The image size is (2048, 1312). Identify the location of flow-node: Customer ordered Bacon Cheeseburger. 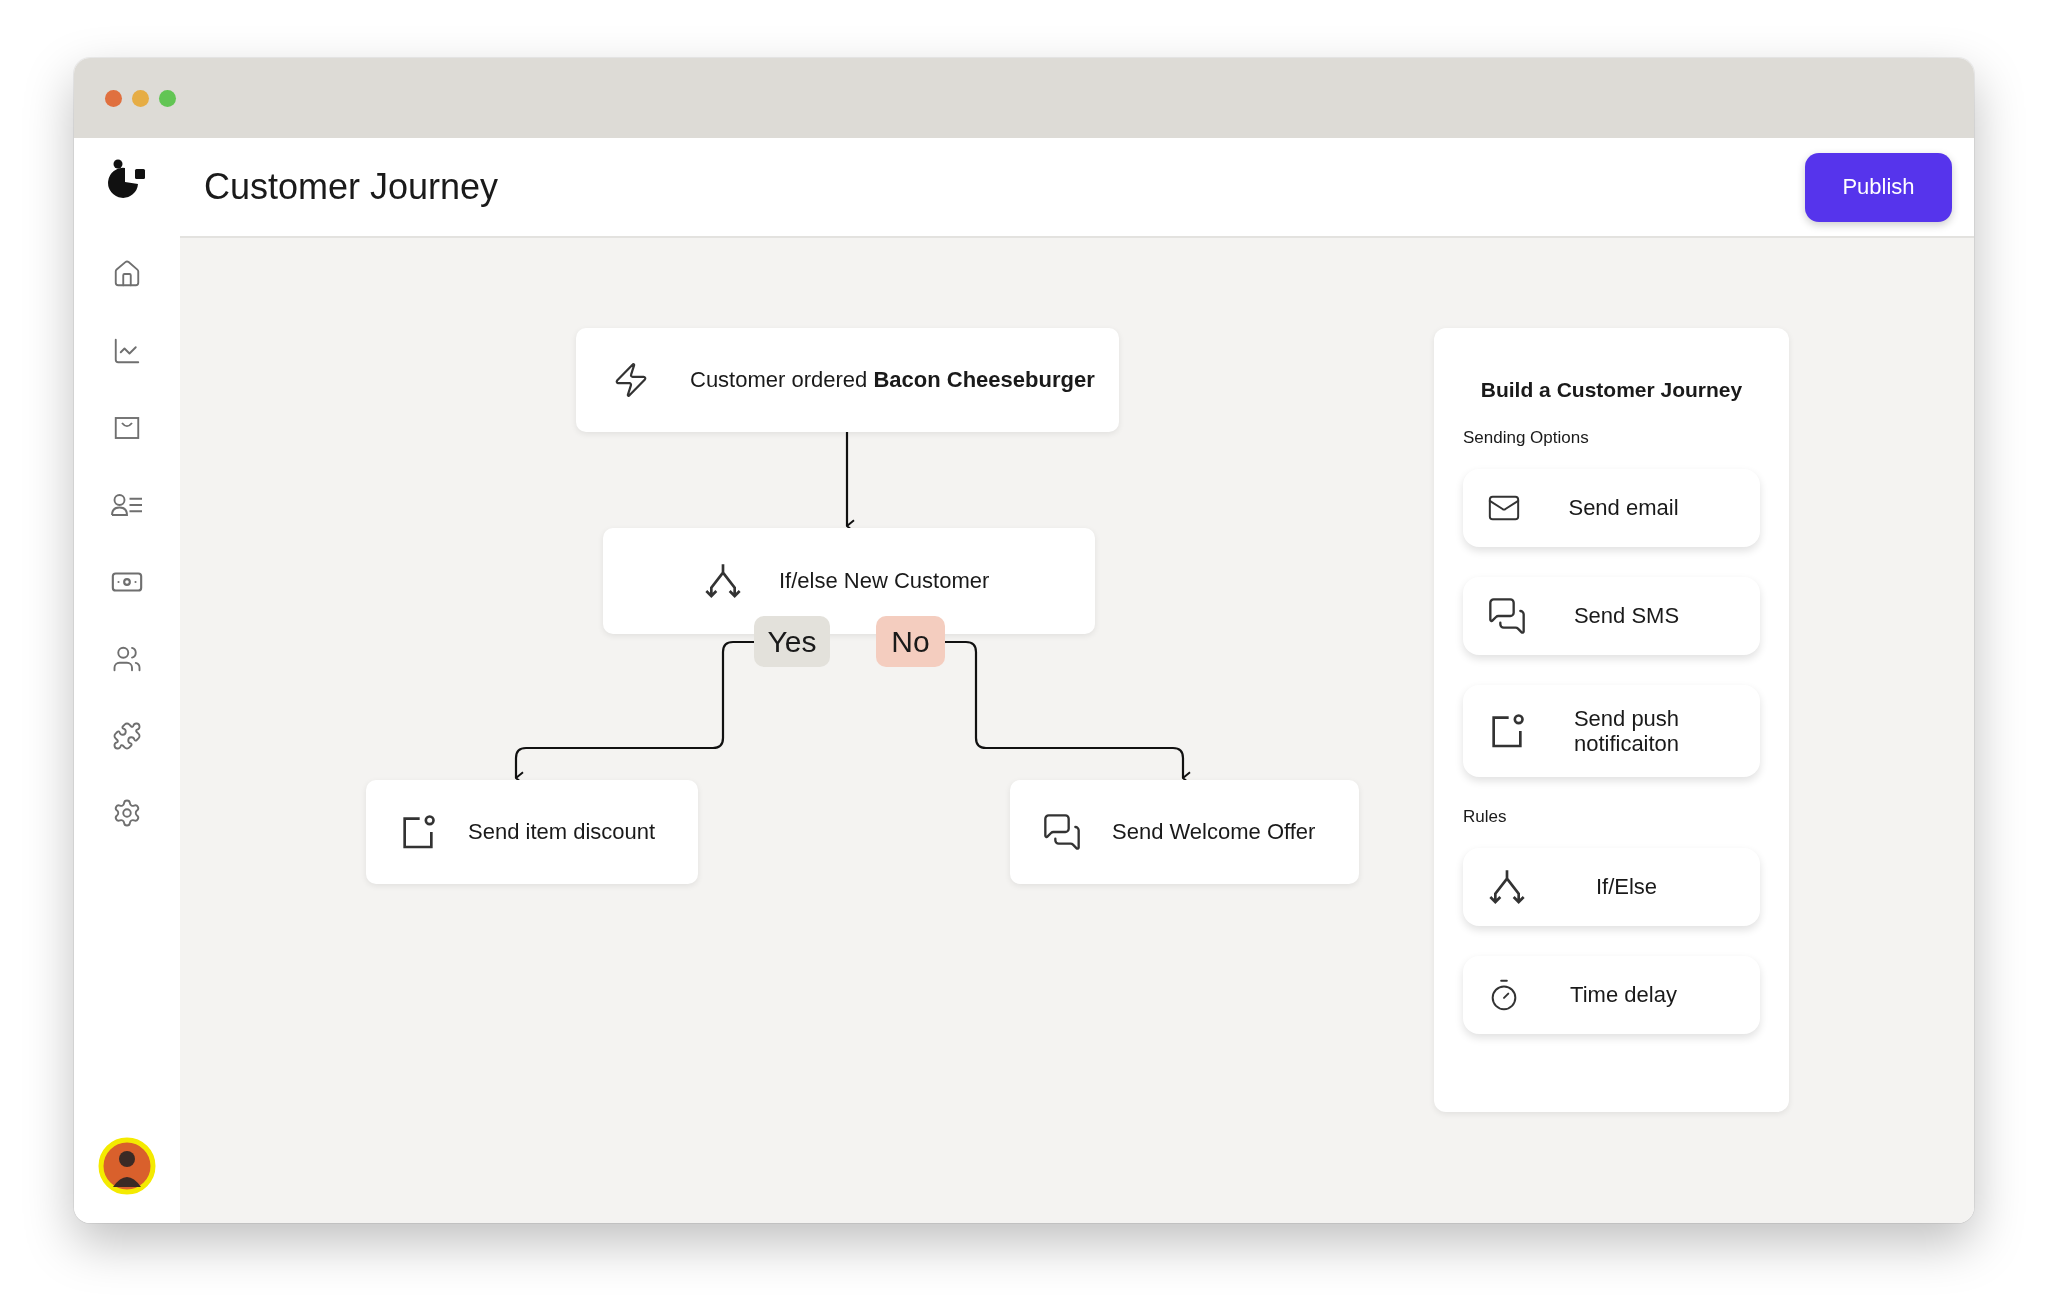
(847, 380).